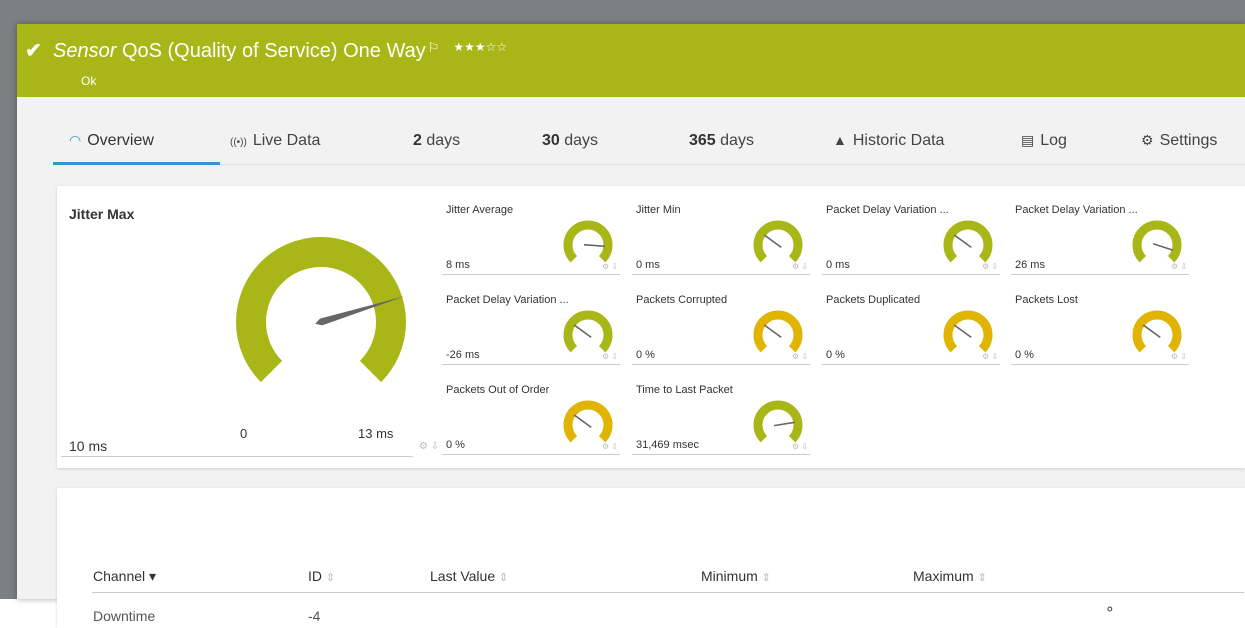  What do you see at coordinates (873, 300) in the screenshot?
I see `mini-gauge-title: Packets Duplicated` at bounding box center [873, 300].